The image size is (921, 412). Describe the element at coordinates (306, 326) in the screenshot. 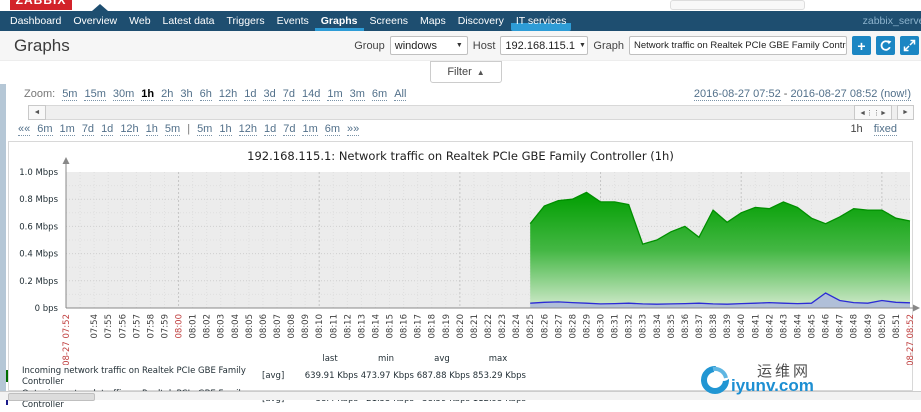

I see `svg-text: 08:09` at that location.